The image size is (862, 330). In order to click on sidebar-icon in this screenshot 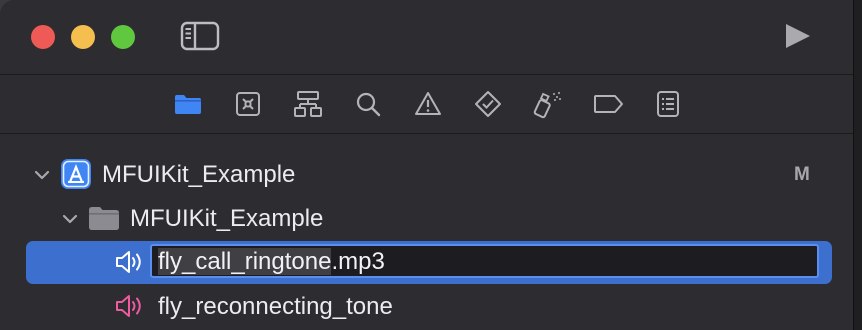, I will do `click(200, 36)`.